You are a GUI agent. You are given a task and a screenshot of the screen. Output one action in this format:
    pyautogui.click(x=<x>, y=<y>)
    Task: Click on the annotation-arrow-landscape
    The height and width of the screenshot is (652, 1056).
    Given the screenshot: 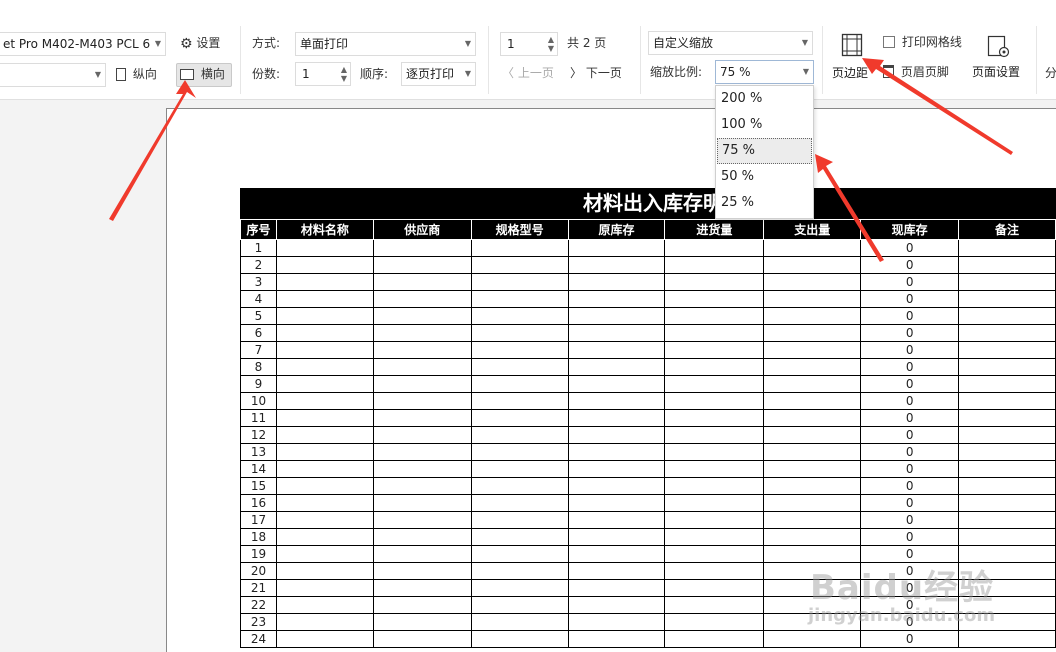 What is the action you would take?
    pyautogui.click(x=152, y=150)
    